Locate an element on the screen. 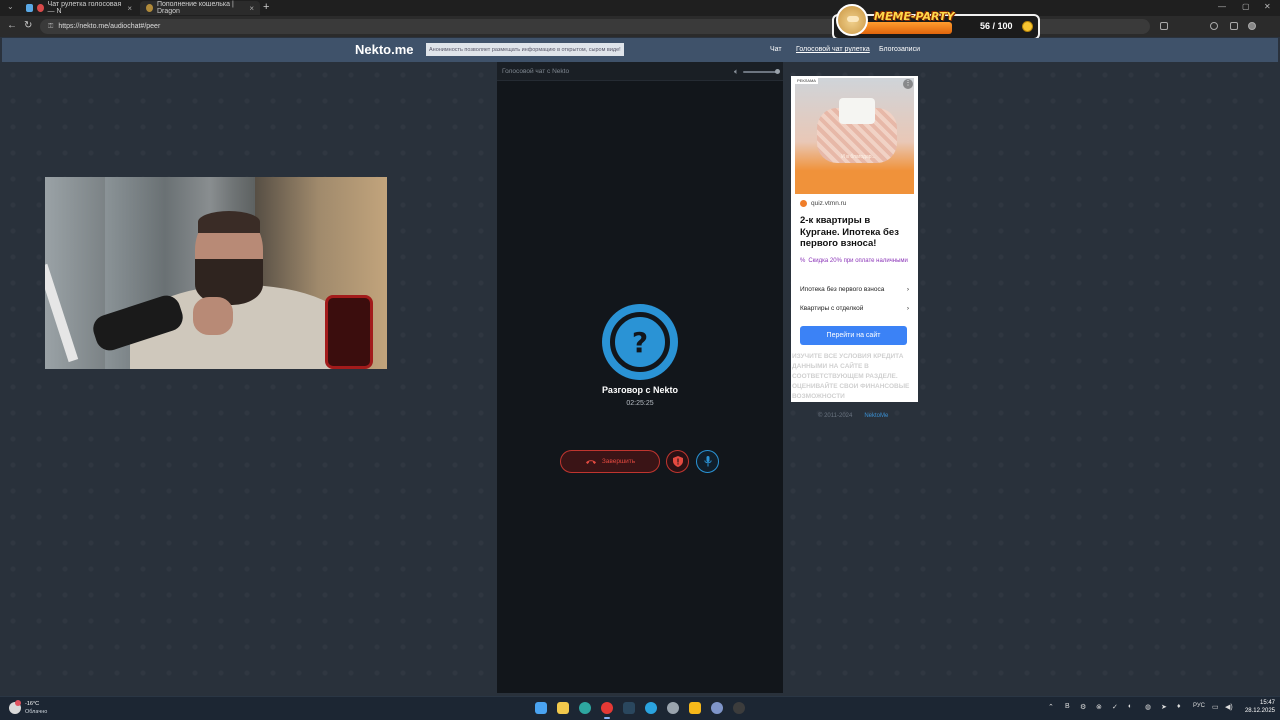 The image size is (1280, 720). meme-party-title: MEME-PARTY is located at coordinates (914, 16).